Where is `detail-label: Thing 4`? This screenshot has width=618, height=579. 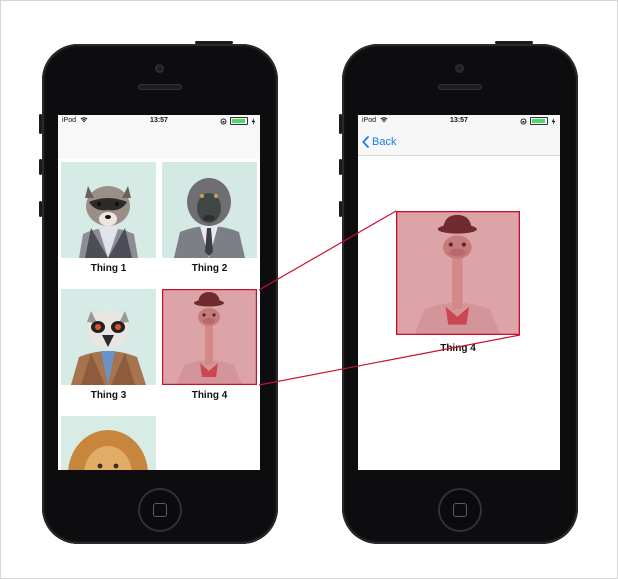 detail-label: Thing 4 is located at coordinates (458, 348).